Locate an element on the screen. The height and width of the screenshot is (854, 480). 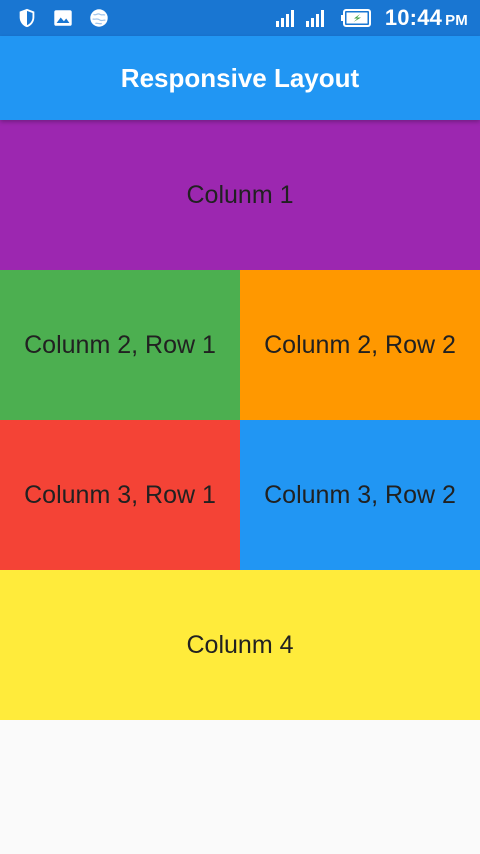
app-bar: Responsive Layout is located at coordinates (240, 78).